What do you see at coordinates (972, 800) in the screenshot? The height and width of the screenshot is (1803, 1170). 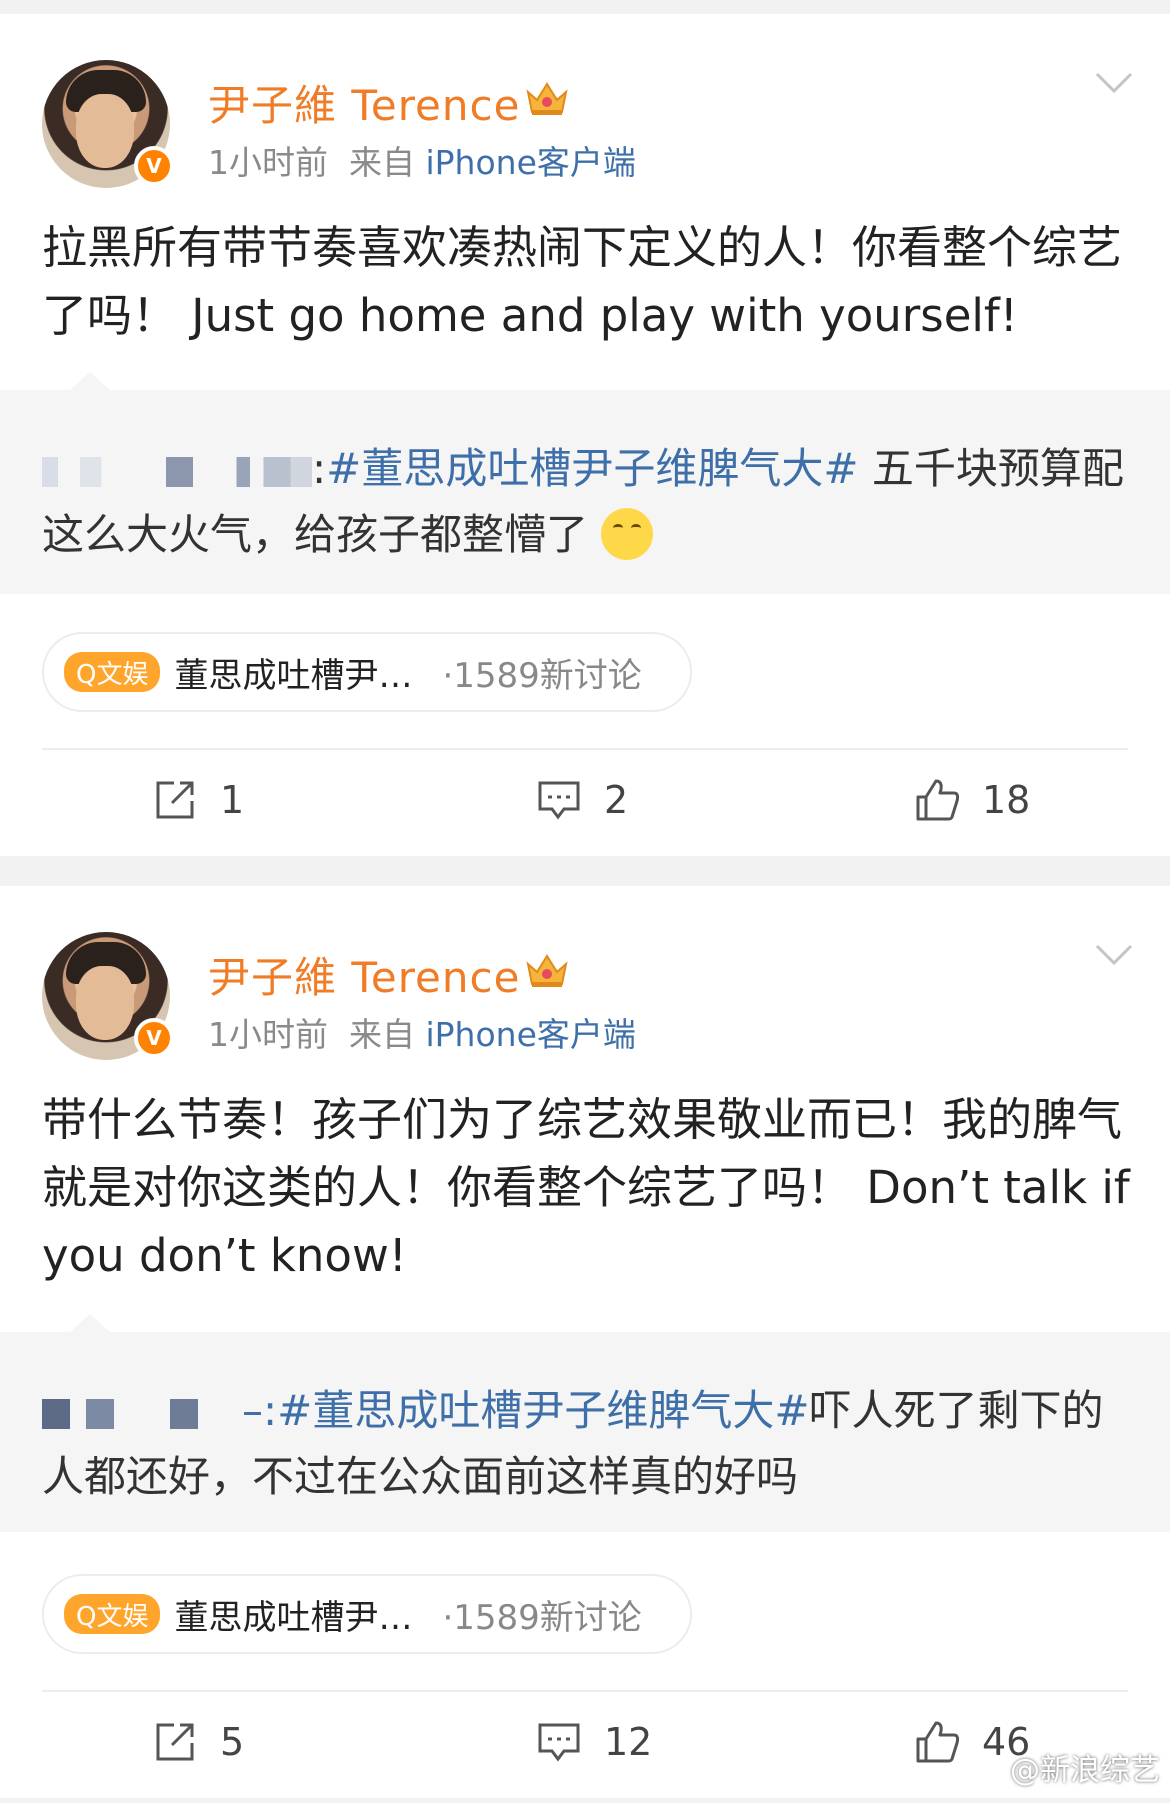 I see `like-button: 18` at bounding box center [972, 800].